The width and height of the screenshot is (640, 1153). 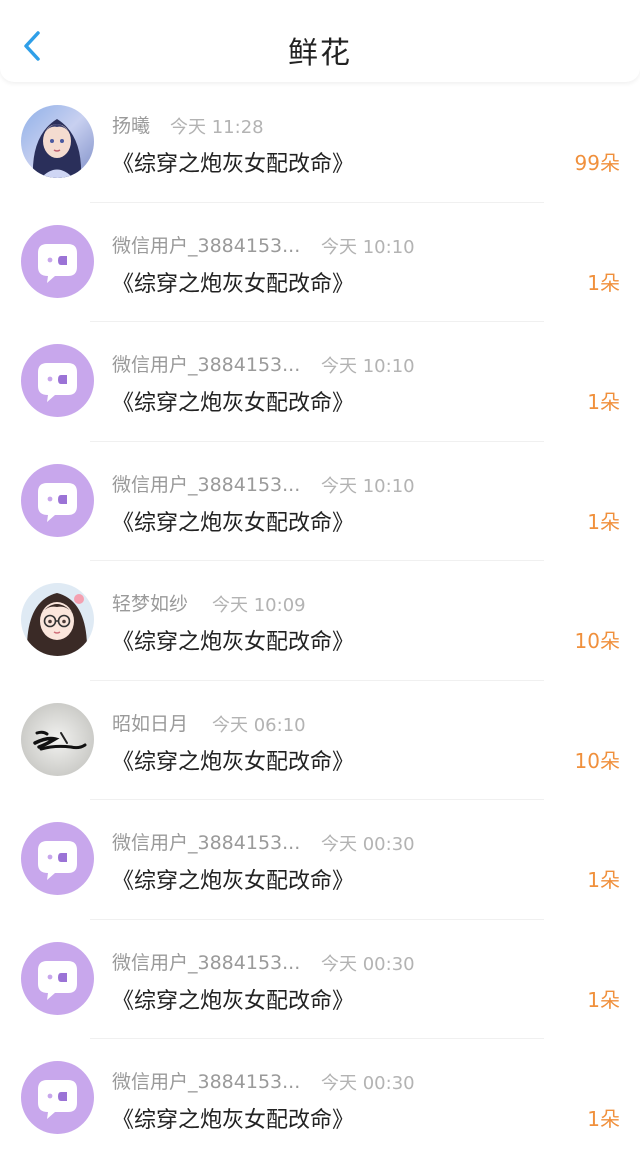 What do you see at coordinates (320, 740) in the screenshot?
I see `list-item: 昭如日月 今天 06:10 《综穿之炮灰女配改命》 10朵` at bounding box center [320, 740].